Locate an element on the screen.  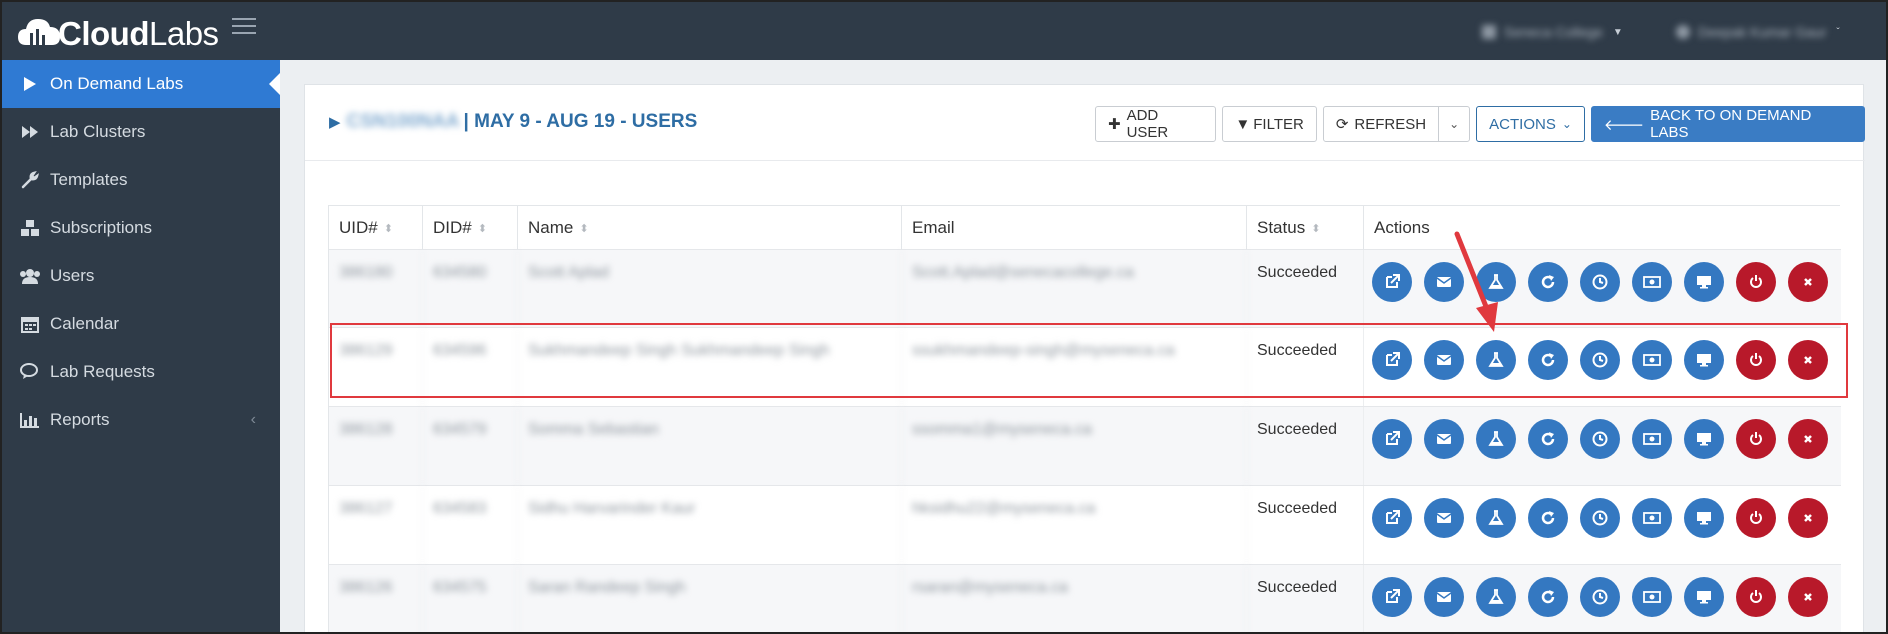
cell-name: Sidhu Harvarinder Kaur is located at coordinates (710, 525).